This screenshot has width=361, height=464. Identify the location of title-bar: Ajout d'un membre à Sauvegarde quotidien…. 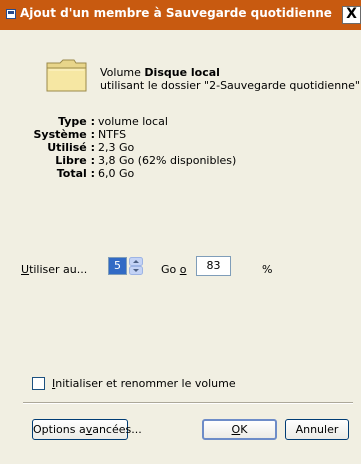
(180, 15).